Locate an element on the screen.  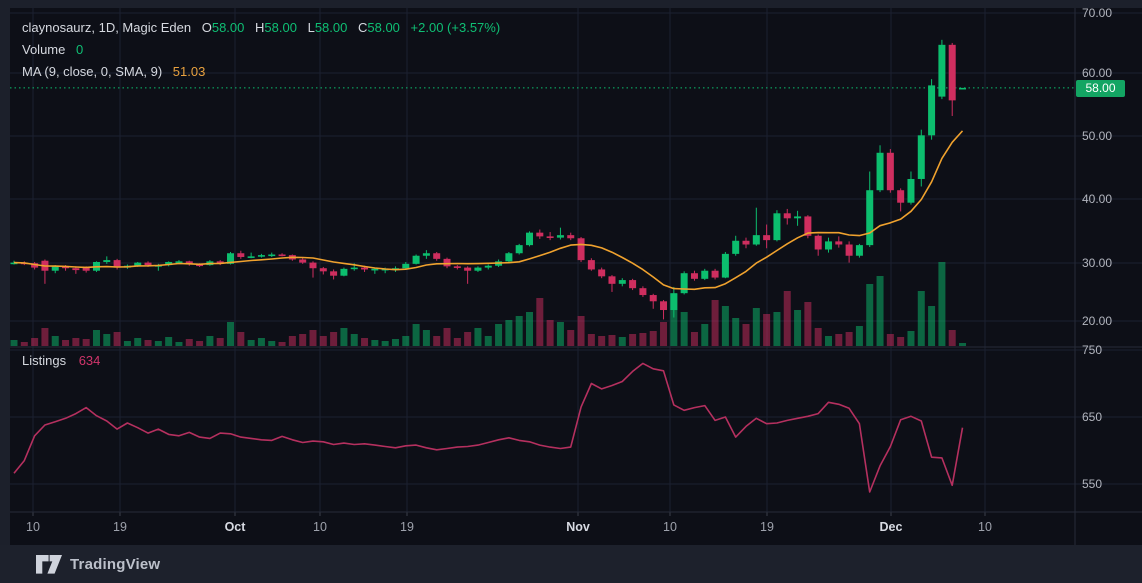
last-price-label: 58.00 is located at coordinates (1100, 88).